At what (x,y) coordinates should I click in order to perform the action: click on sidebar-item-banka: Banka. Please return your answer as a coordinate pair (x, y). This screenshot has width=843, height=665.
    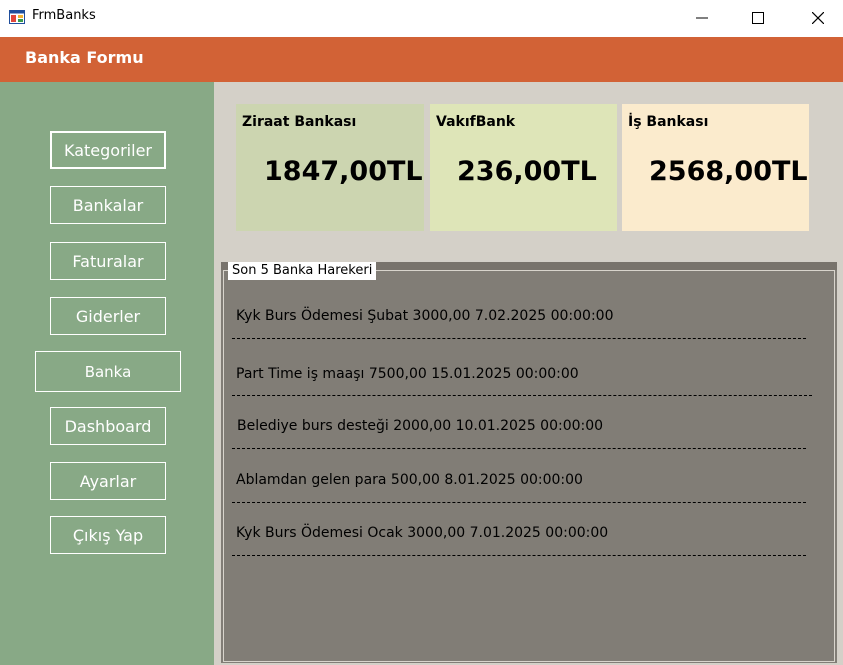
    Looking at the image, I should click on (108, 371).